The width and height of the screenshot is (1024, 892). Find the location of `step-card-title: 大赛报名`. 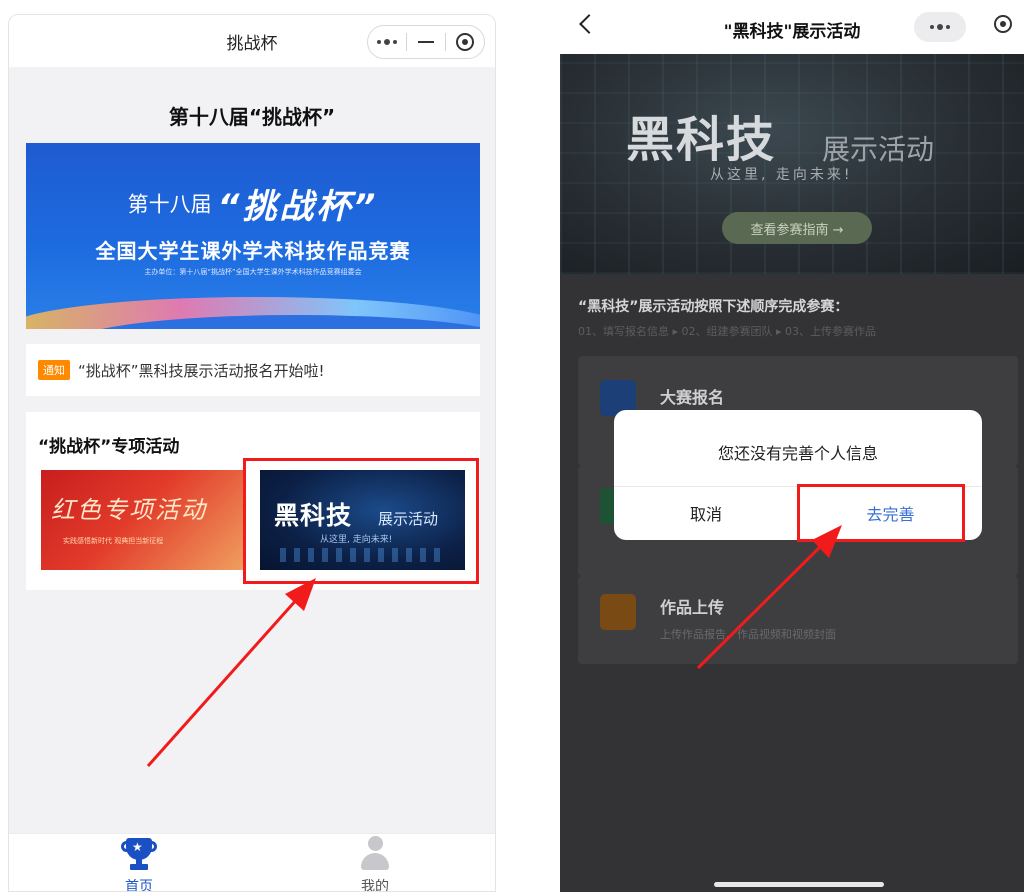

step-card-title: 大赛报名 is located at coordinates (692, 397).